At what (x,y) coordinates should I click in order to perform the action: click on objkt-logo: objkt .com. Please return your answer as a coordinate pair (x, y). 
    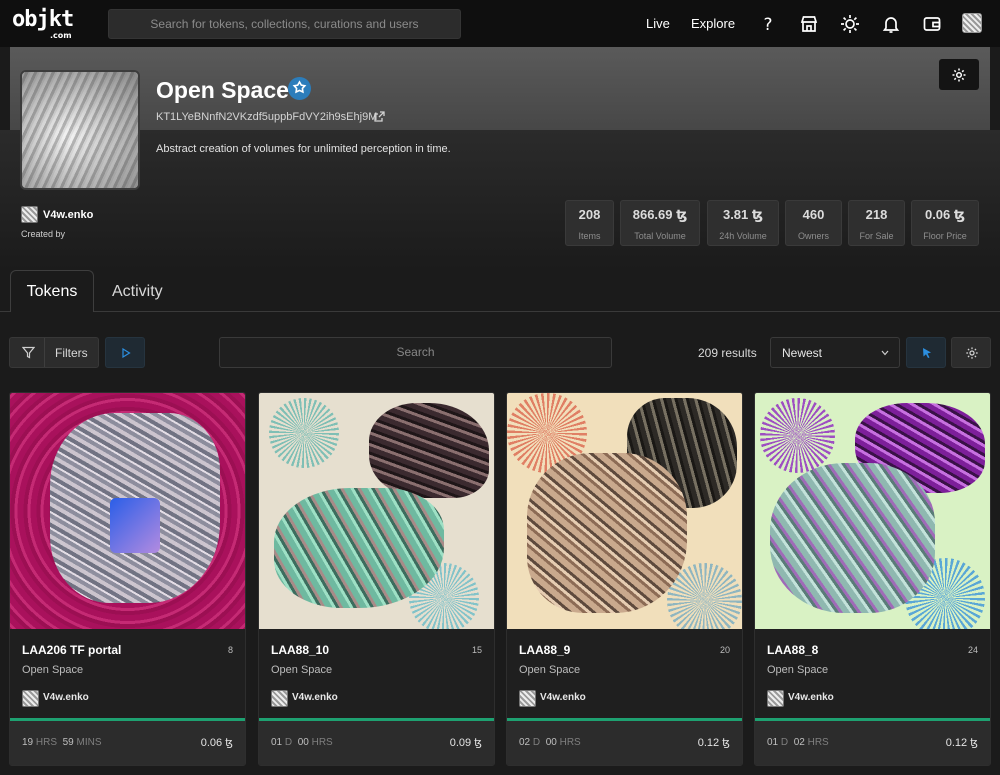
    Looking at the image, I should click on (45, 23).